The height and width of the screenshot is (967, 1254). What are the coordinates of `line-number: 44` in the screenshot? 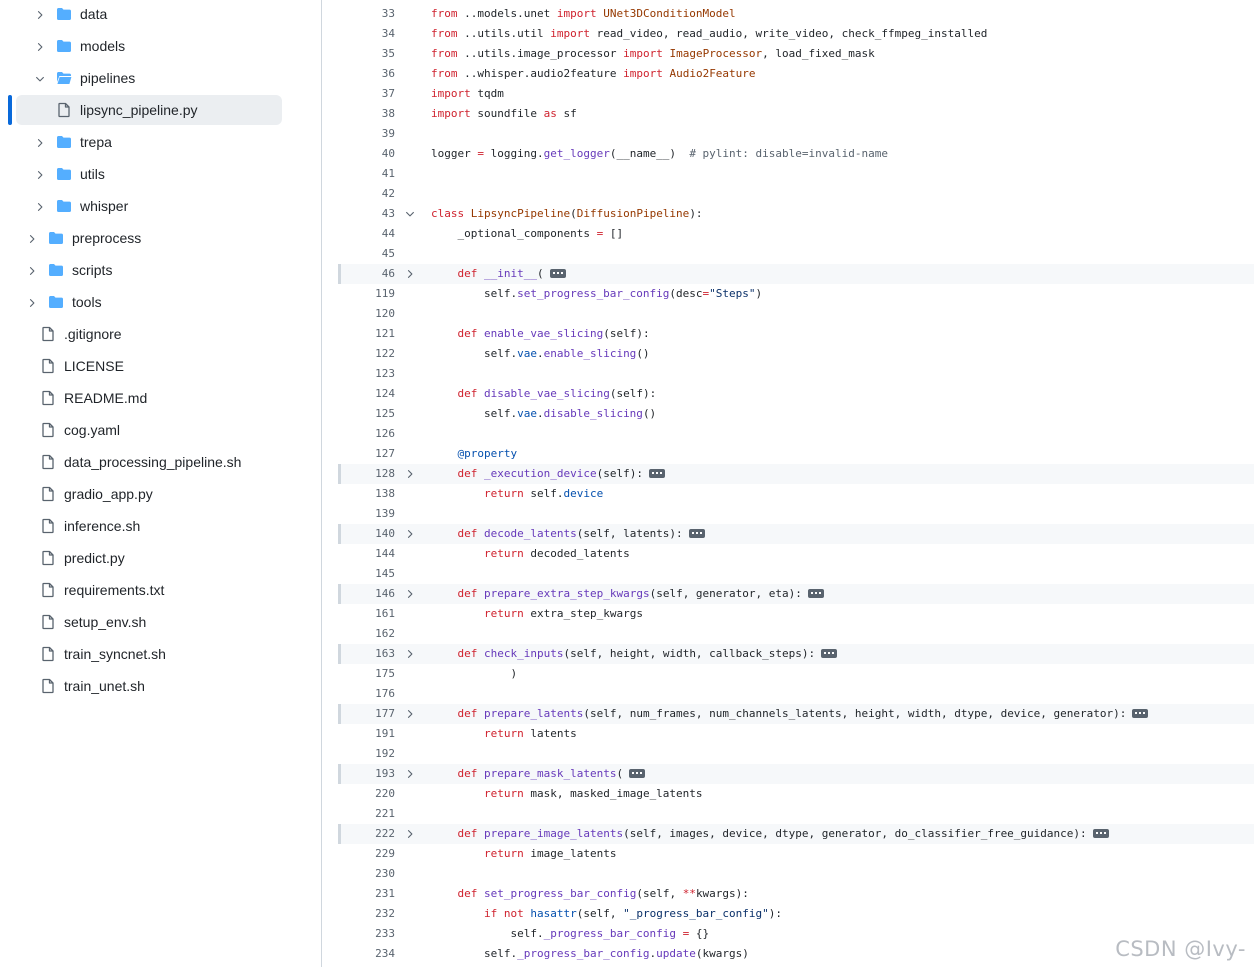 It's located at (366, 234).